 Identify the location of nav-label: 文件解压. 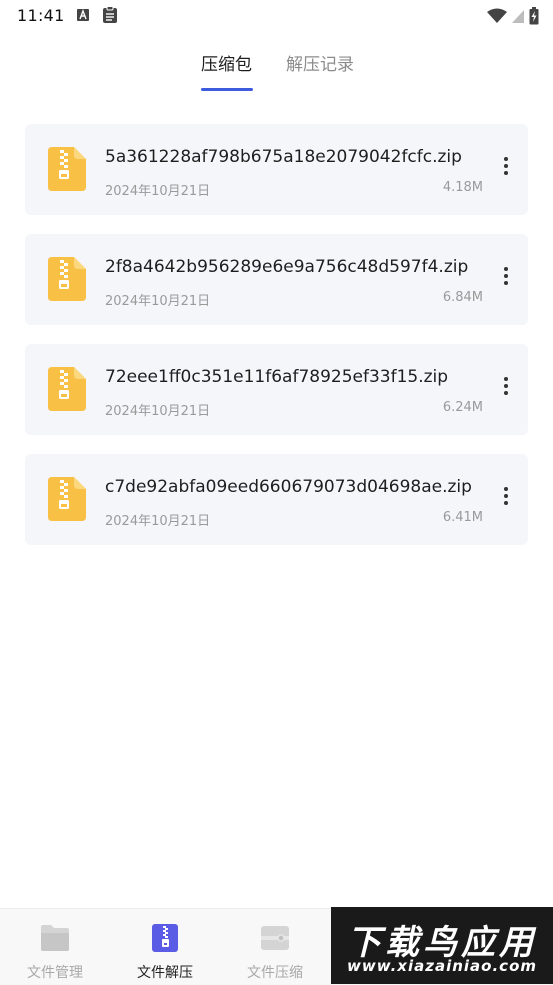
(165, 973).